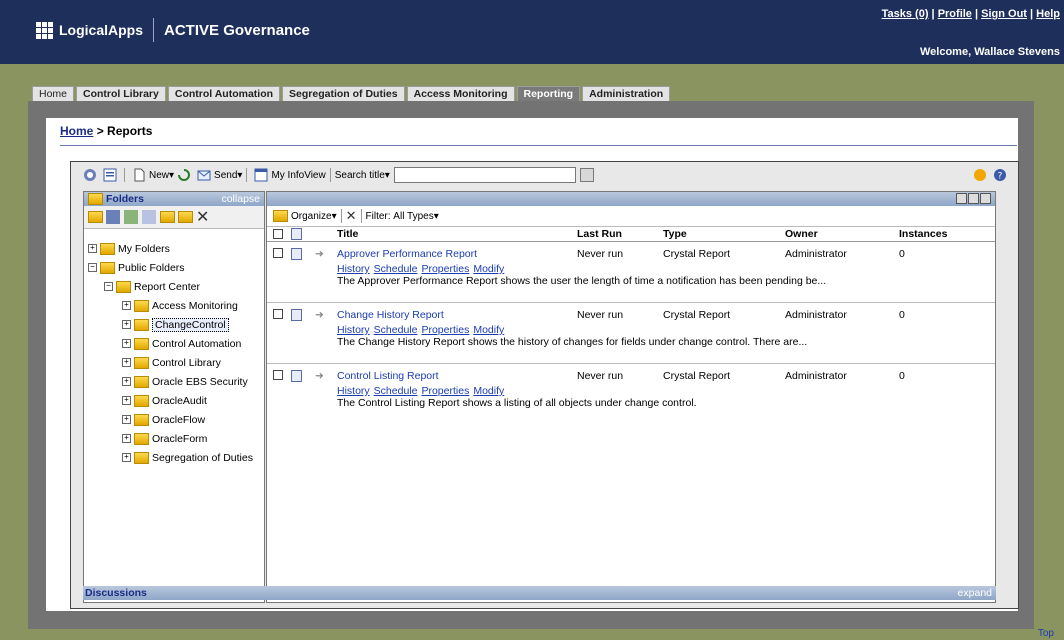  Describe the element at coordinates (225, 175) in the screenshot. I see `send-button: Send` at that location.